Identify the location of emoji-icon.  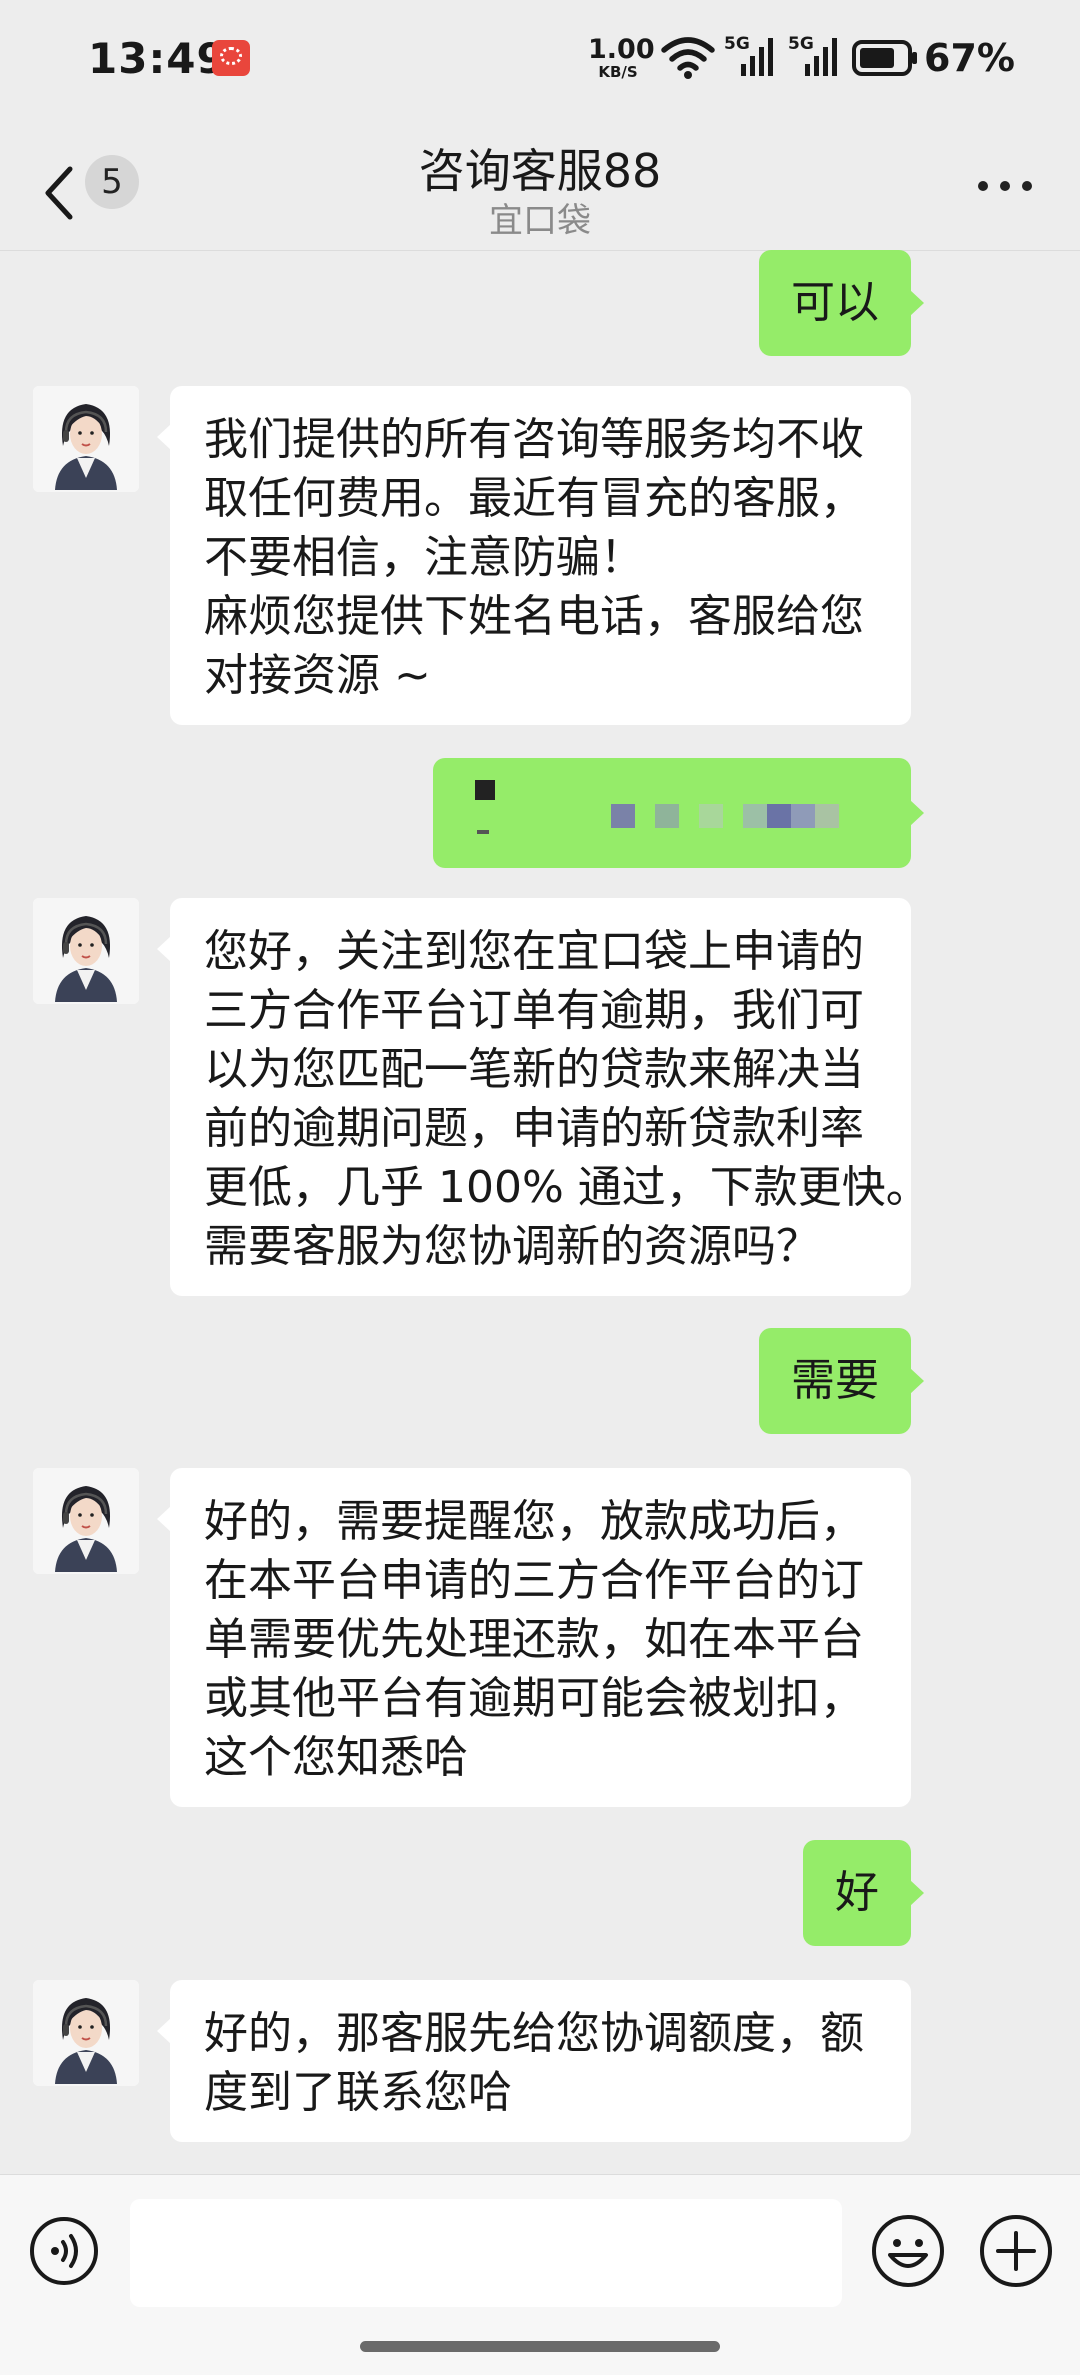
(908, 2251).